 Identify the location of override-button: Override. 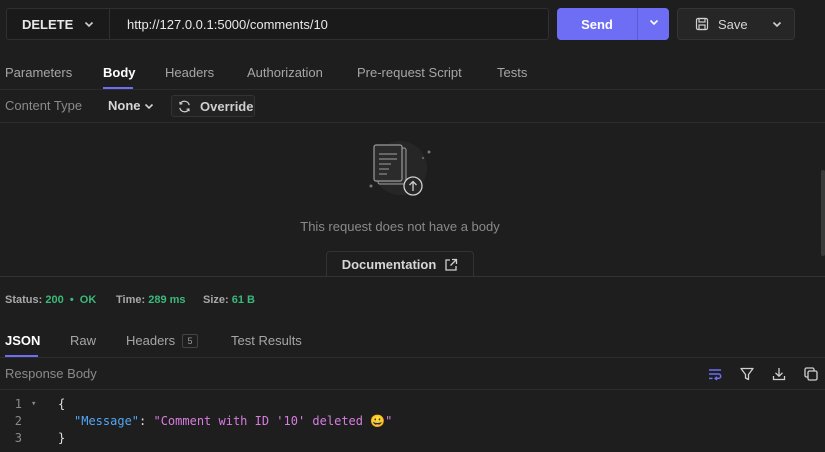
(213, 106).